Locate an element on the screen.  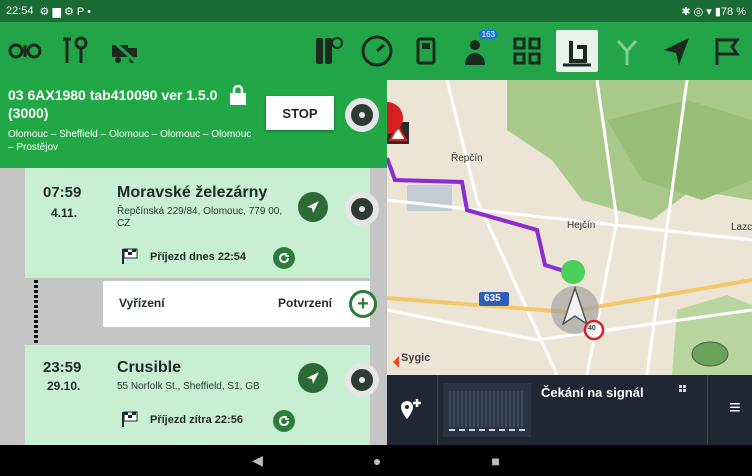
back-button: ◀ is located at coordinates (257, 460).